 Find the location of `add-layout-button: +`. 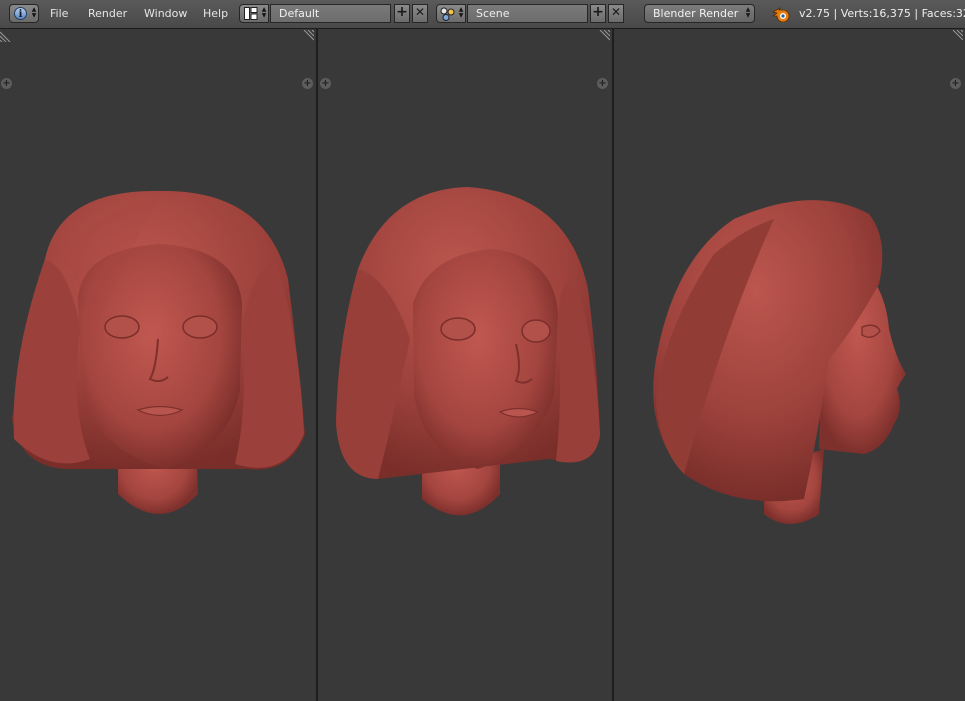

add-layout-button: + is located at coordinates (402, 13).